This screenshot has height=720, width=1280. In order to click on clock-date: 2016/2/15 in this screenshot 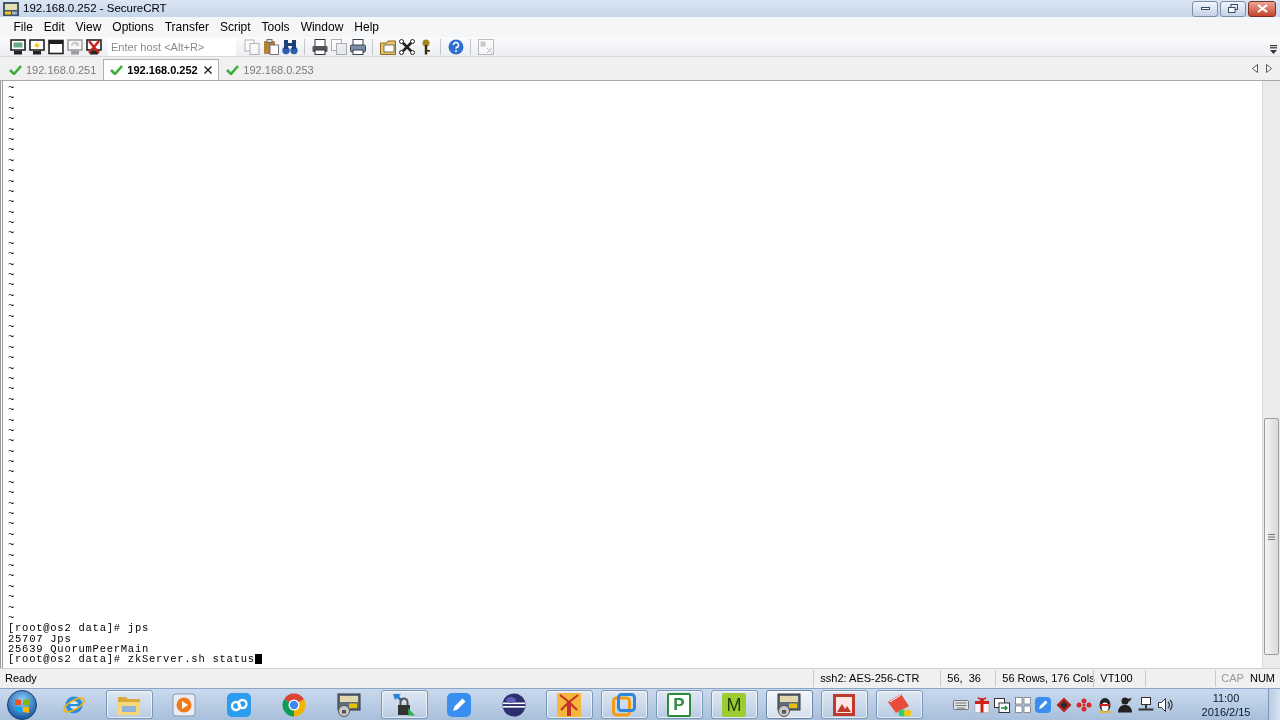, I will do `click(1226, 711)`.